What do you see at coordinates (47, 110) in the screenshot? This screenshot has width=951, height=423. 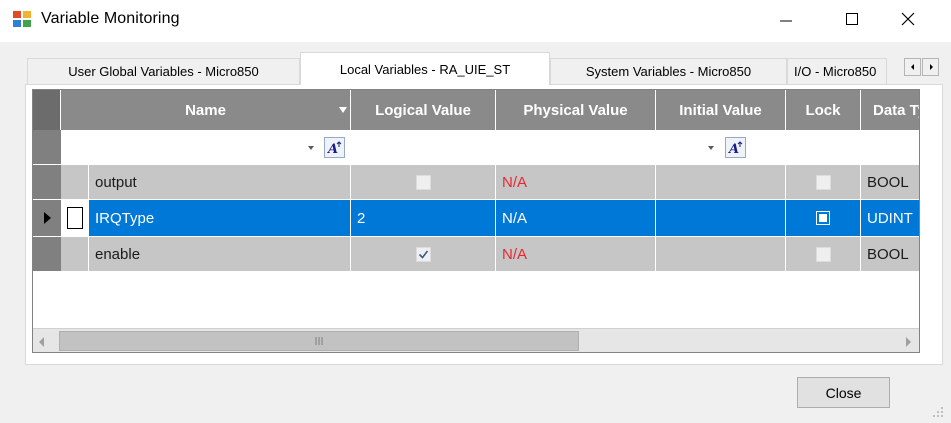 I see `row-header-corner` at bounding box center [47, 110].